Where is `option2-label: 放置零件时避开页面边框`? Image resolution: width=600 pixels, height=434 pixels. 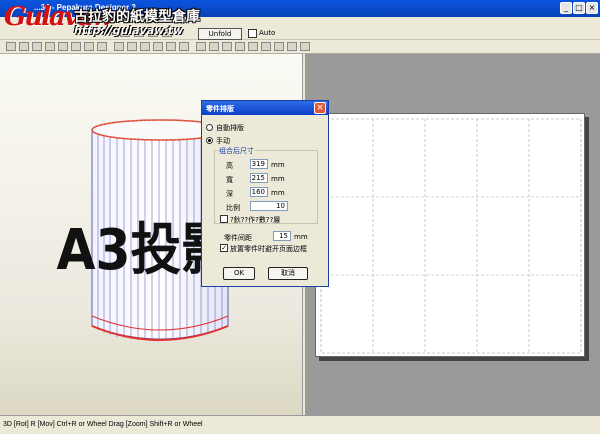 option2-label: 放置零件时避开页面边框 is located at coordinates (268, 249).